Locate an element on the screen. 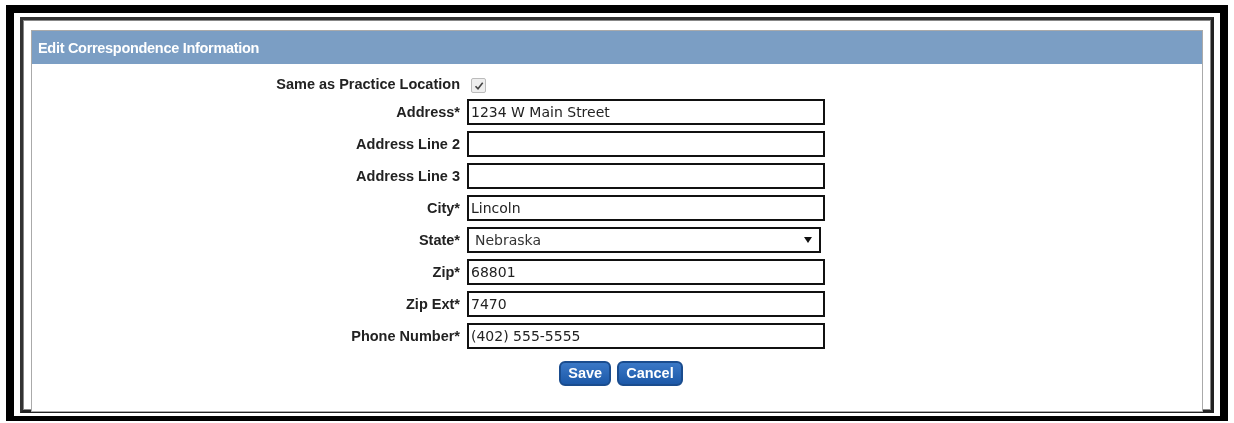  field-label: Zip* is located at coordinates (446, 272).